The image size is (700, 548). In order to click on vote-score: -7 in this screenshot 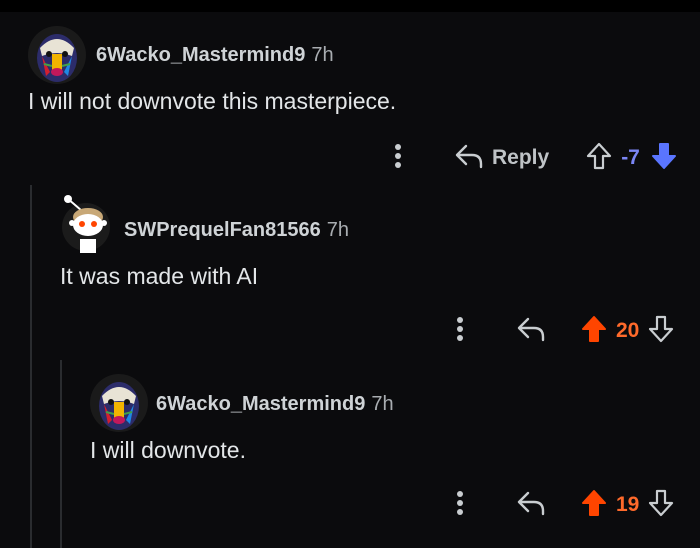, I will do `click(630, 157)`.